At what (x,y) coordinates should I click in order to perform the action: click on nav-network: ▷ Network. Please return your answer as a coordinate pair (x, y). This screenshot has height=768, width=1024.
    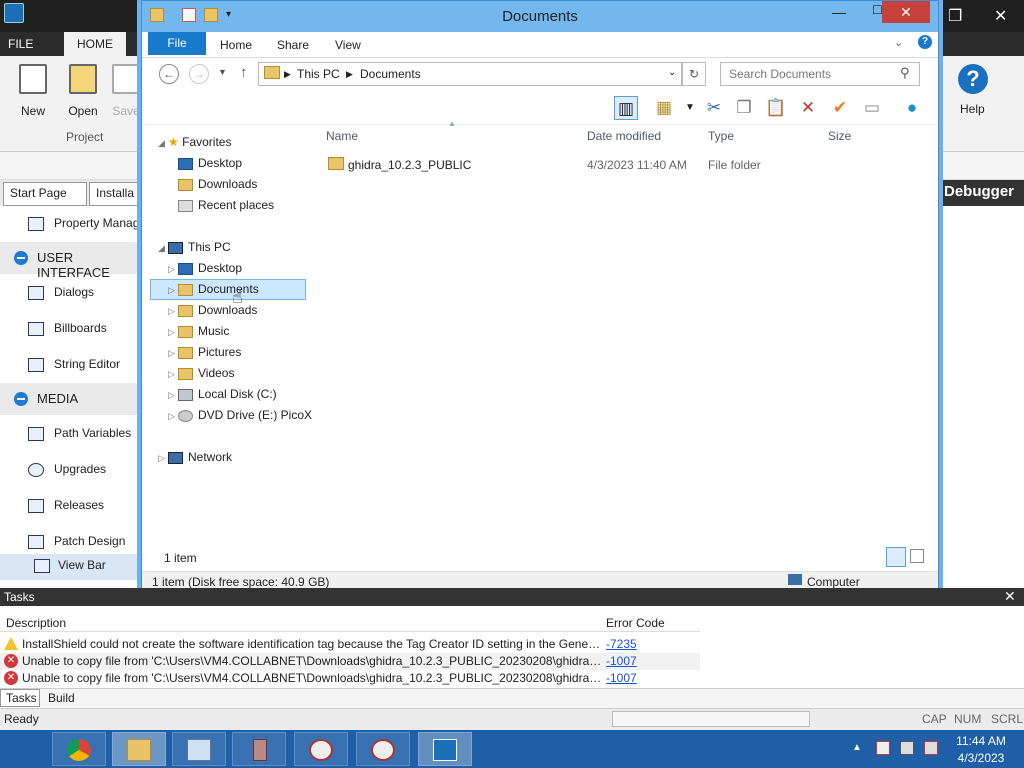
    Looking at the image, I should click on (195, 457).